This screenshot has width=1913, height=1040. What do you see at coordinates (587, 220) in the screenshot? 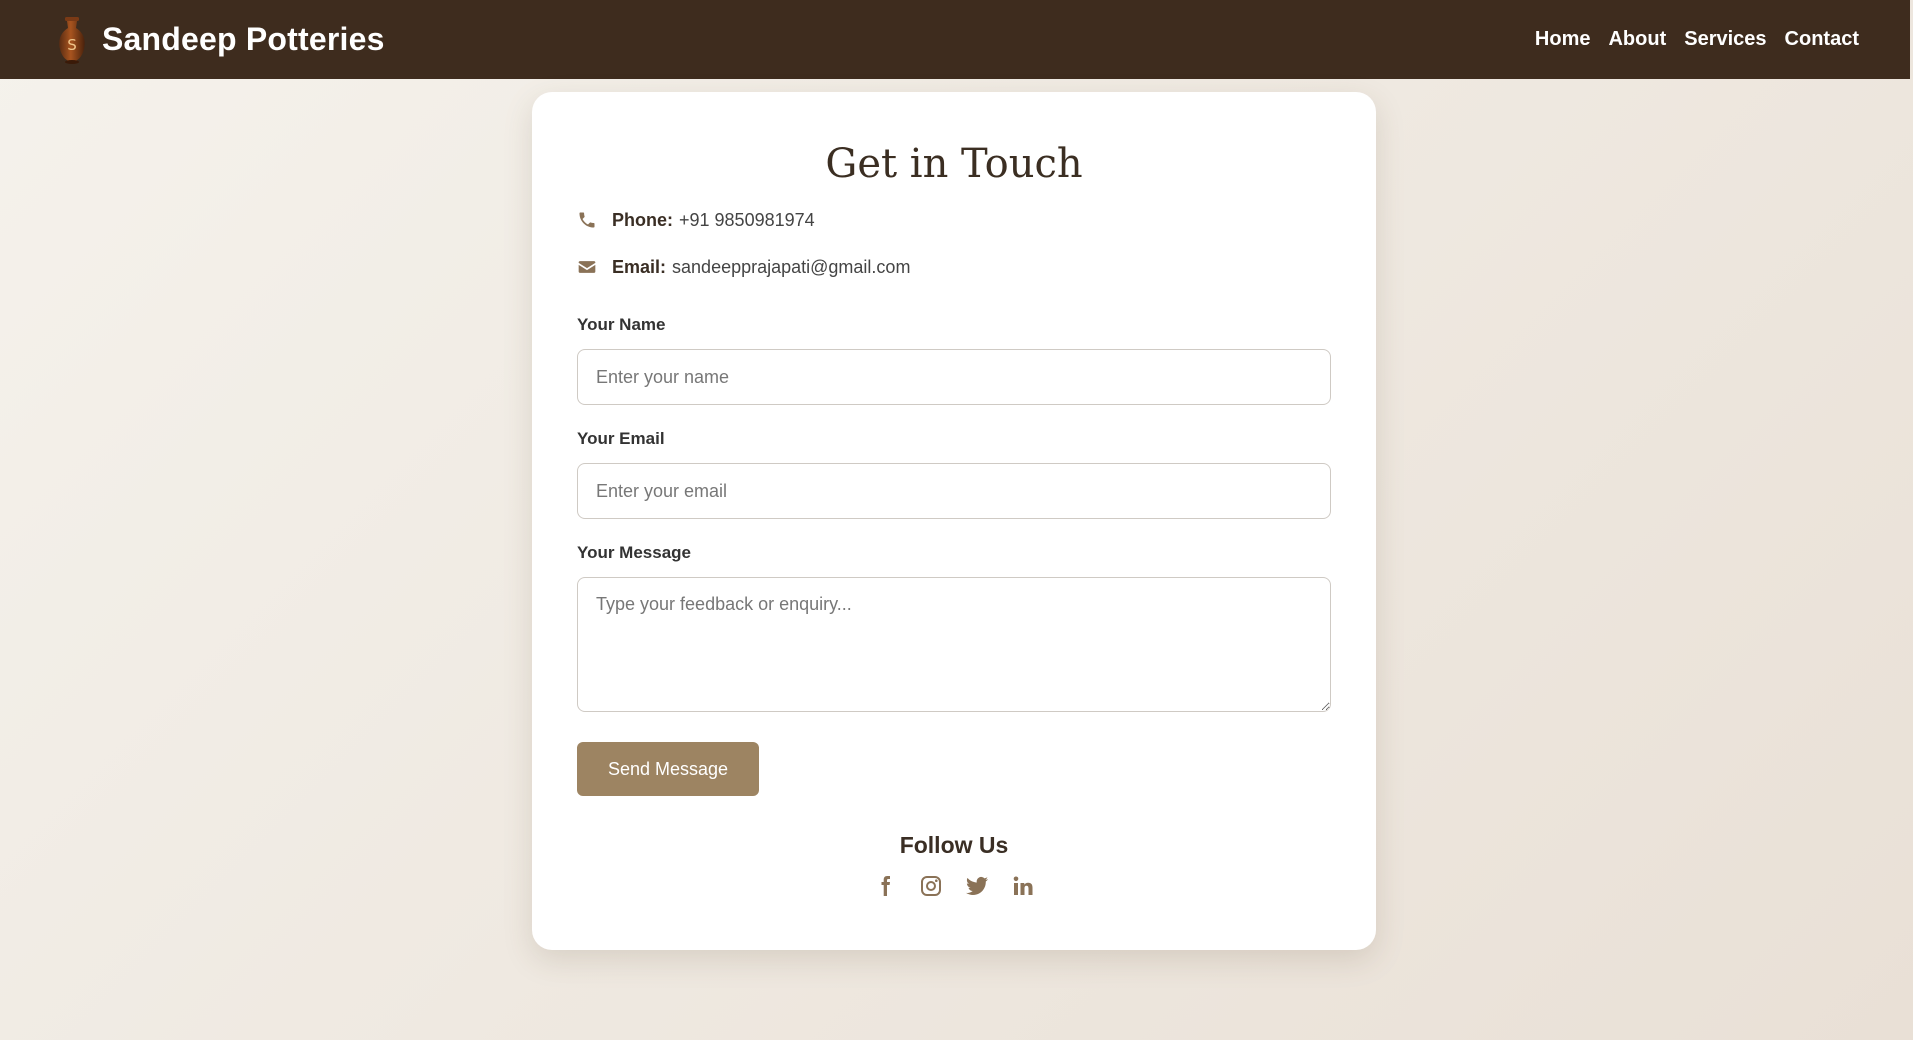
I see `phone-icon` at bounding box center [587, 220].